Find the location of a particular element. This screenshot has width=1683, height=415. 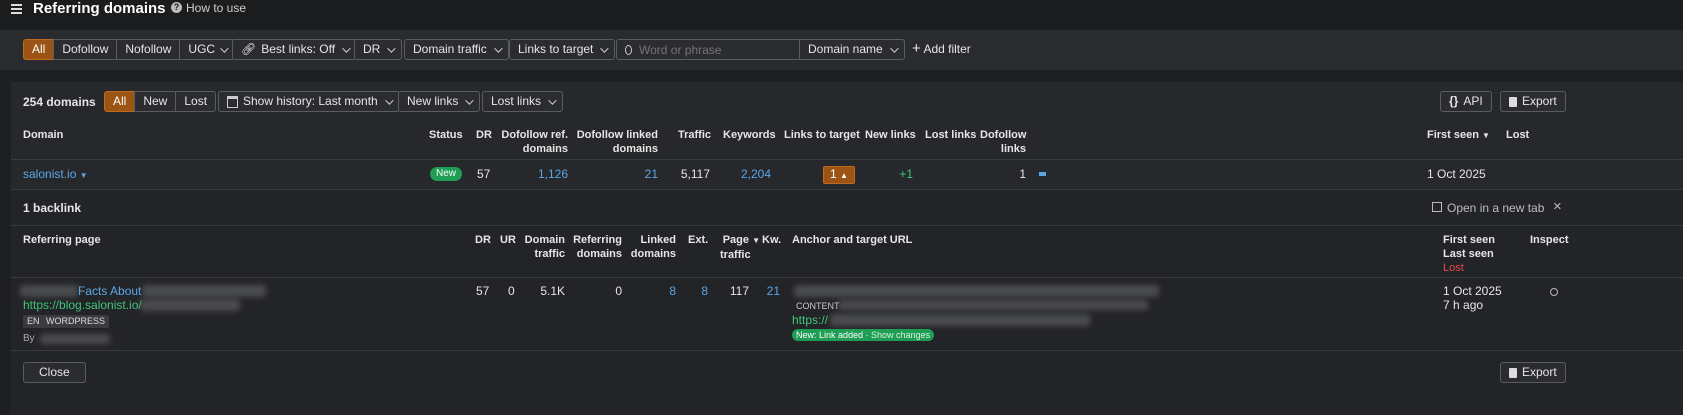

help-icon: ? is located at coordinates (176, 7).